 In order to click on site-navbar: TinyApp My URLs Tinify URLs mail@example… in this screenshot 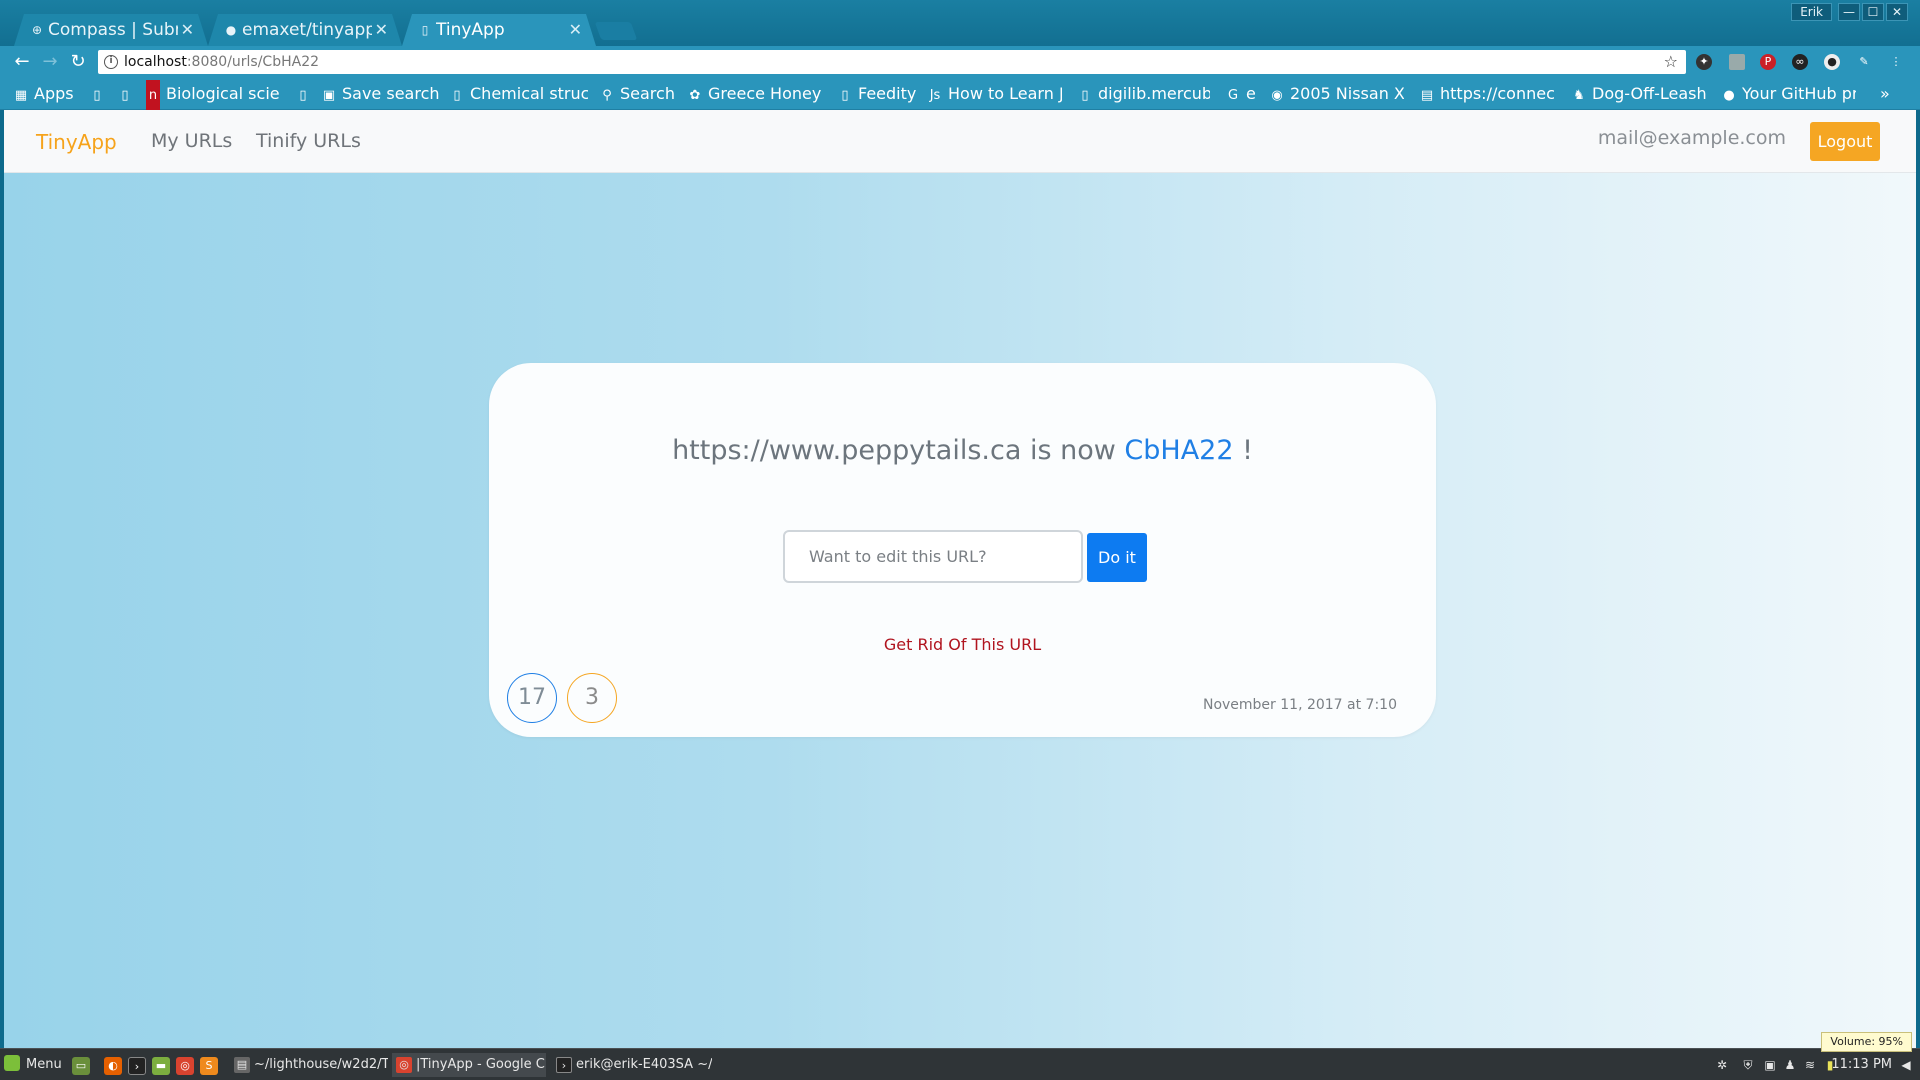, I will do `click(960, 141)`.